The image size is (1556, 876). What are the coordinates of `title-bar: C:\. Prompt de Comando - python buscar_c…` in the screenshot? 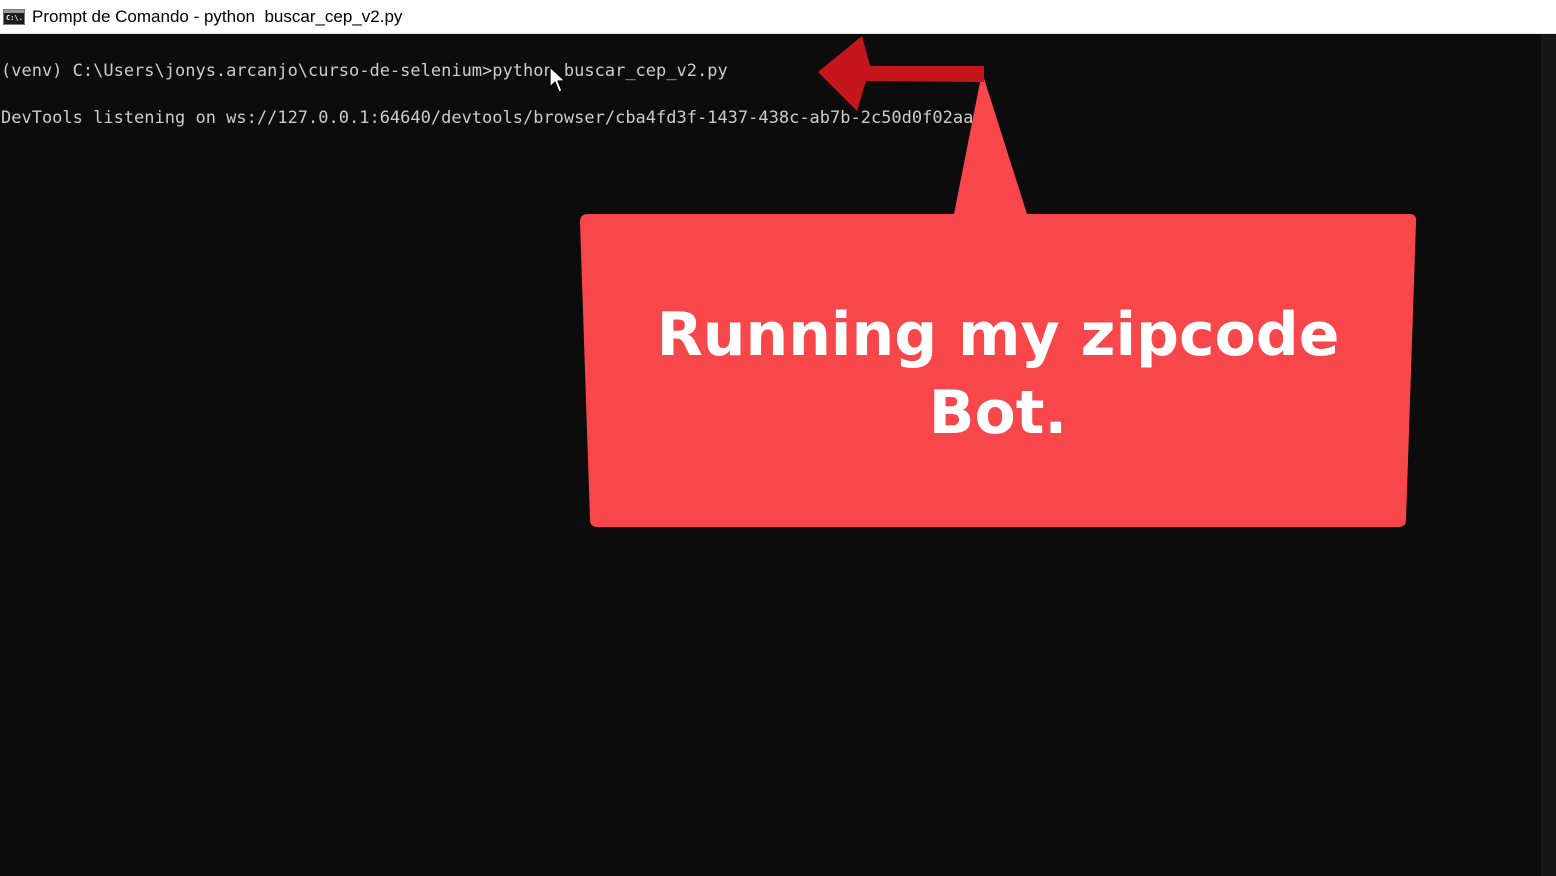 It's located at (778, 17).